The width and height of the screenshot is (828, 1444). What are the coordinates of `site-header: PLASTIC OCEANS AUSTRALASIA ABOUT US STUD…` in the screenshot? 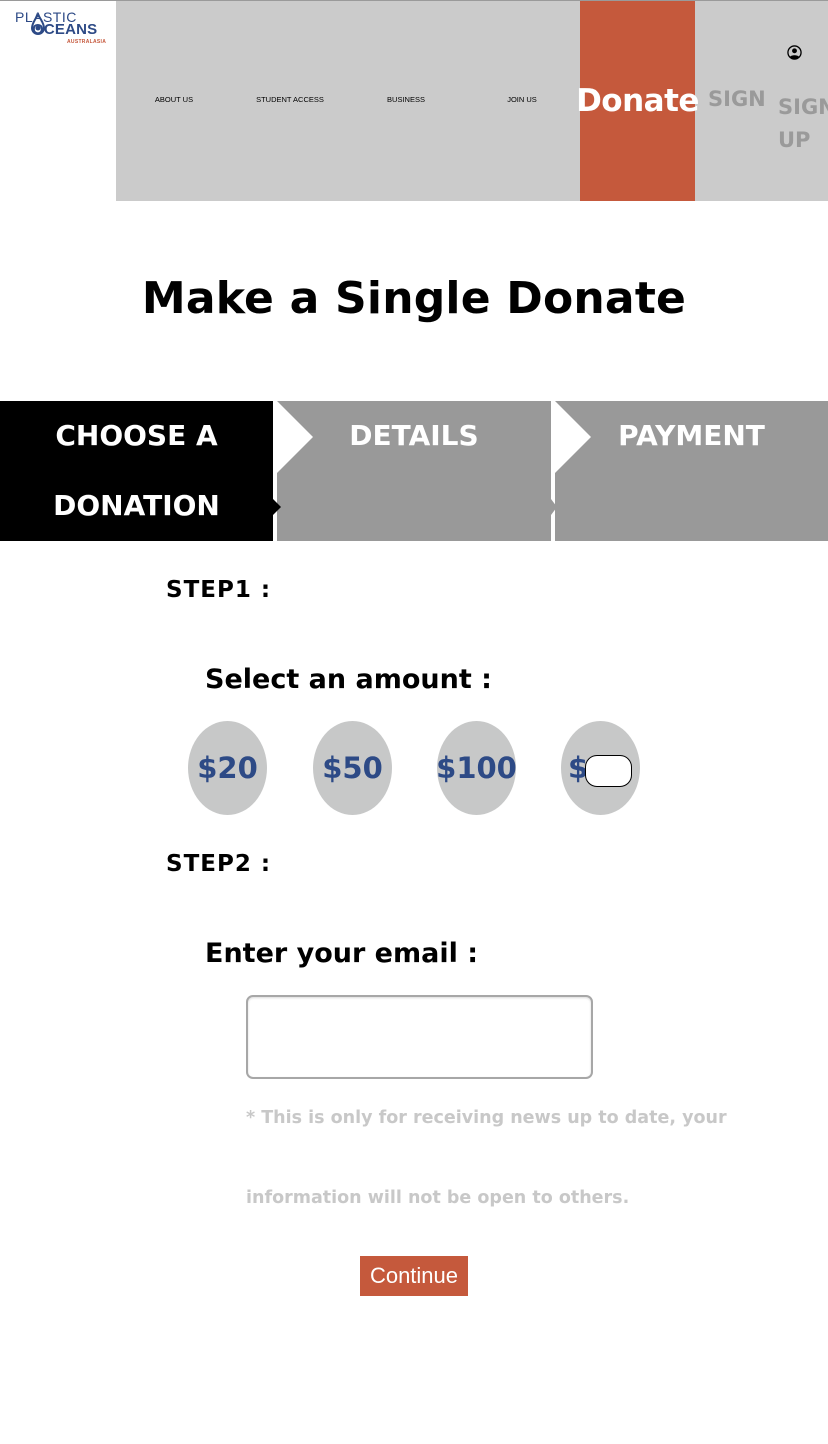 It's located at (414, 100).